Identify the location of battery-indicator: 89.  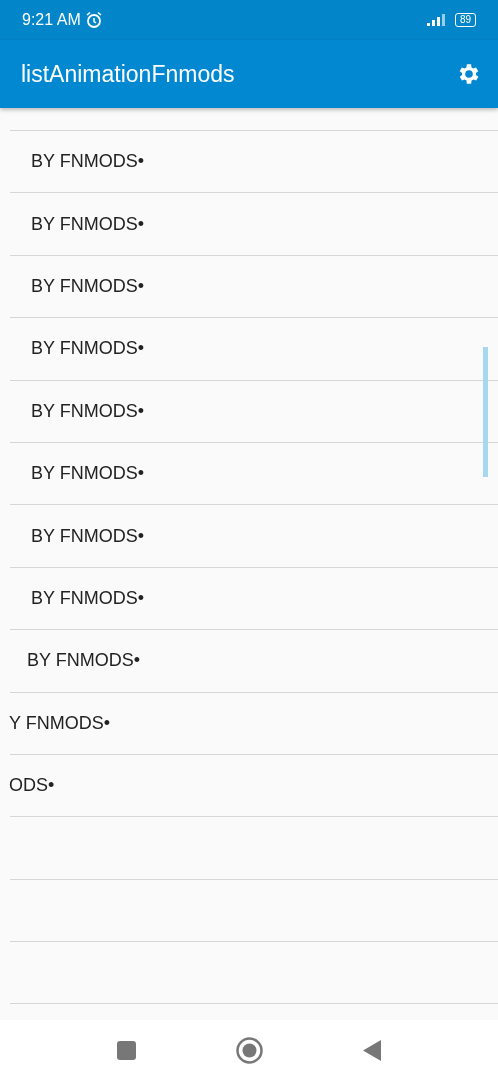
(465, 20).